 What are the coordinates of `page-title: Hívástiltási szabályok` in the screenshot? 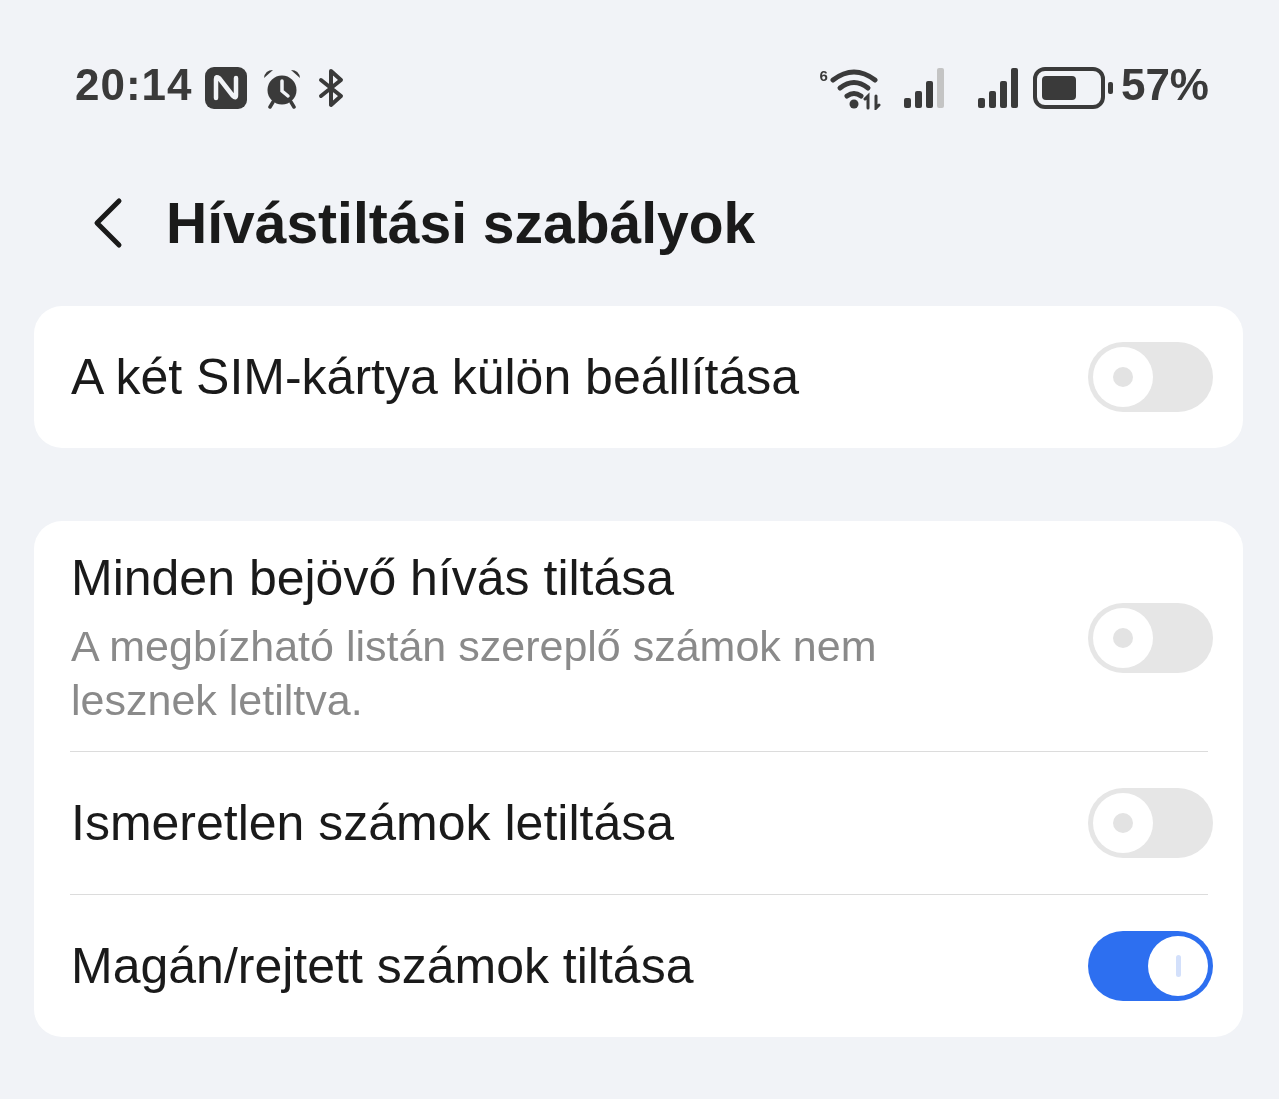 It's located at (461, 223).